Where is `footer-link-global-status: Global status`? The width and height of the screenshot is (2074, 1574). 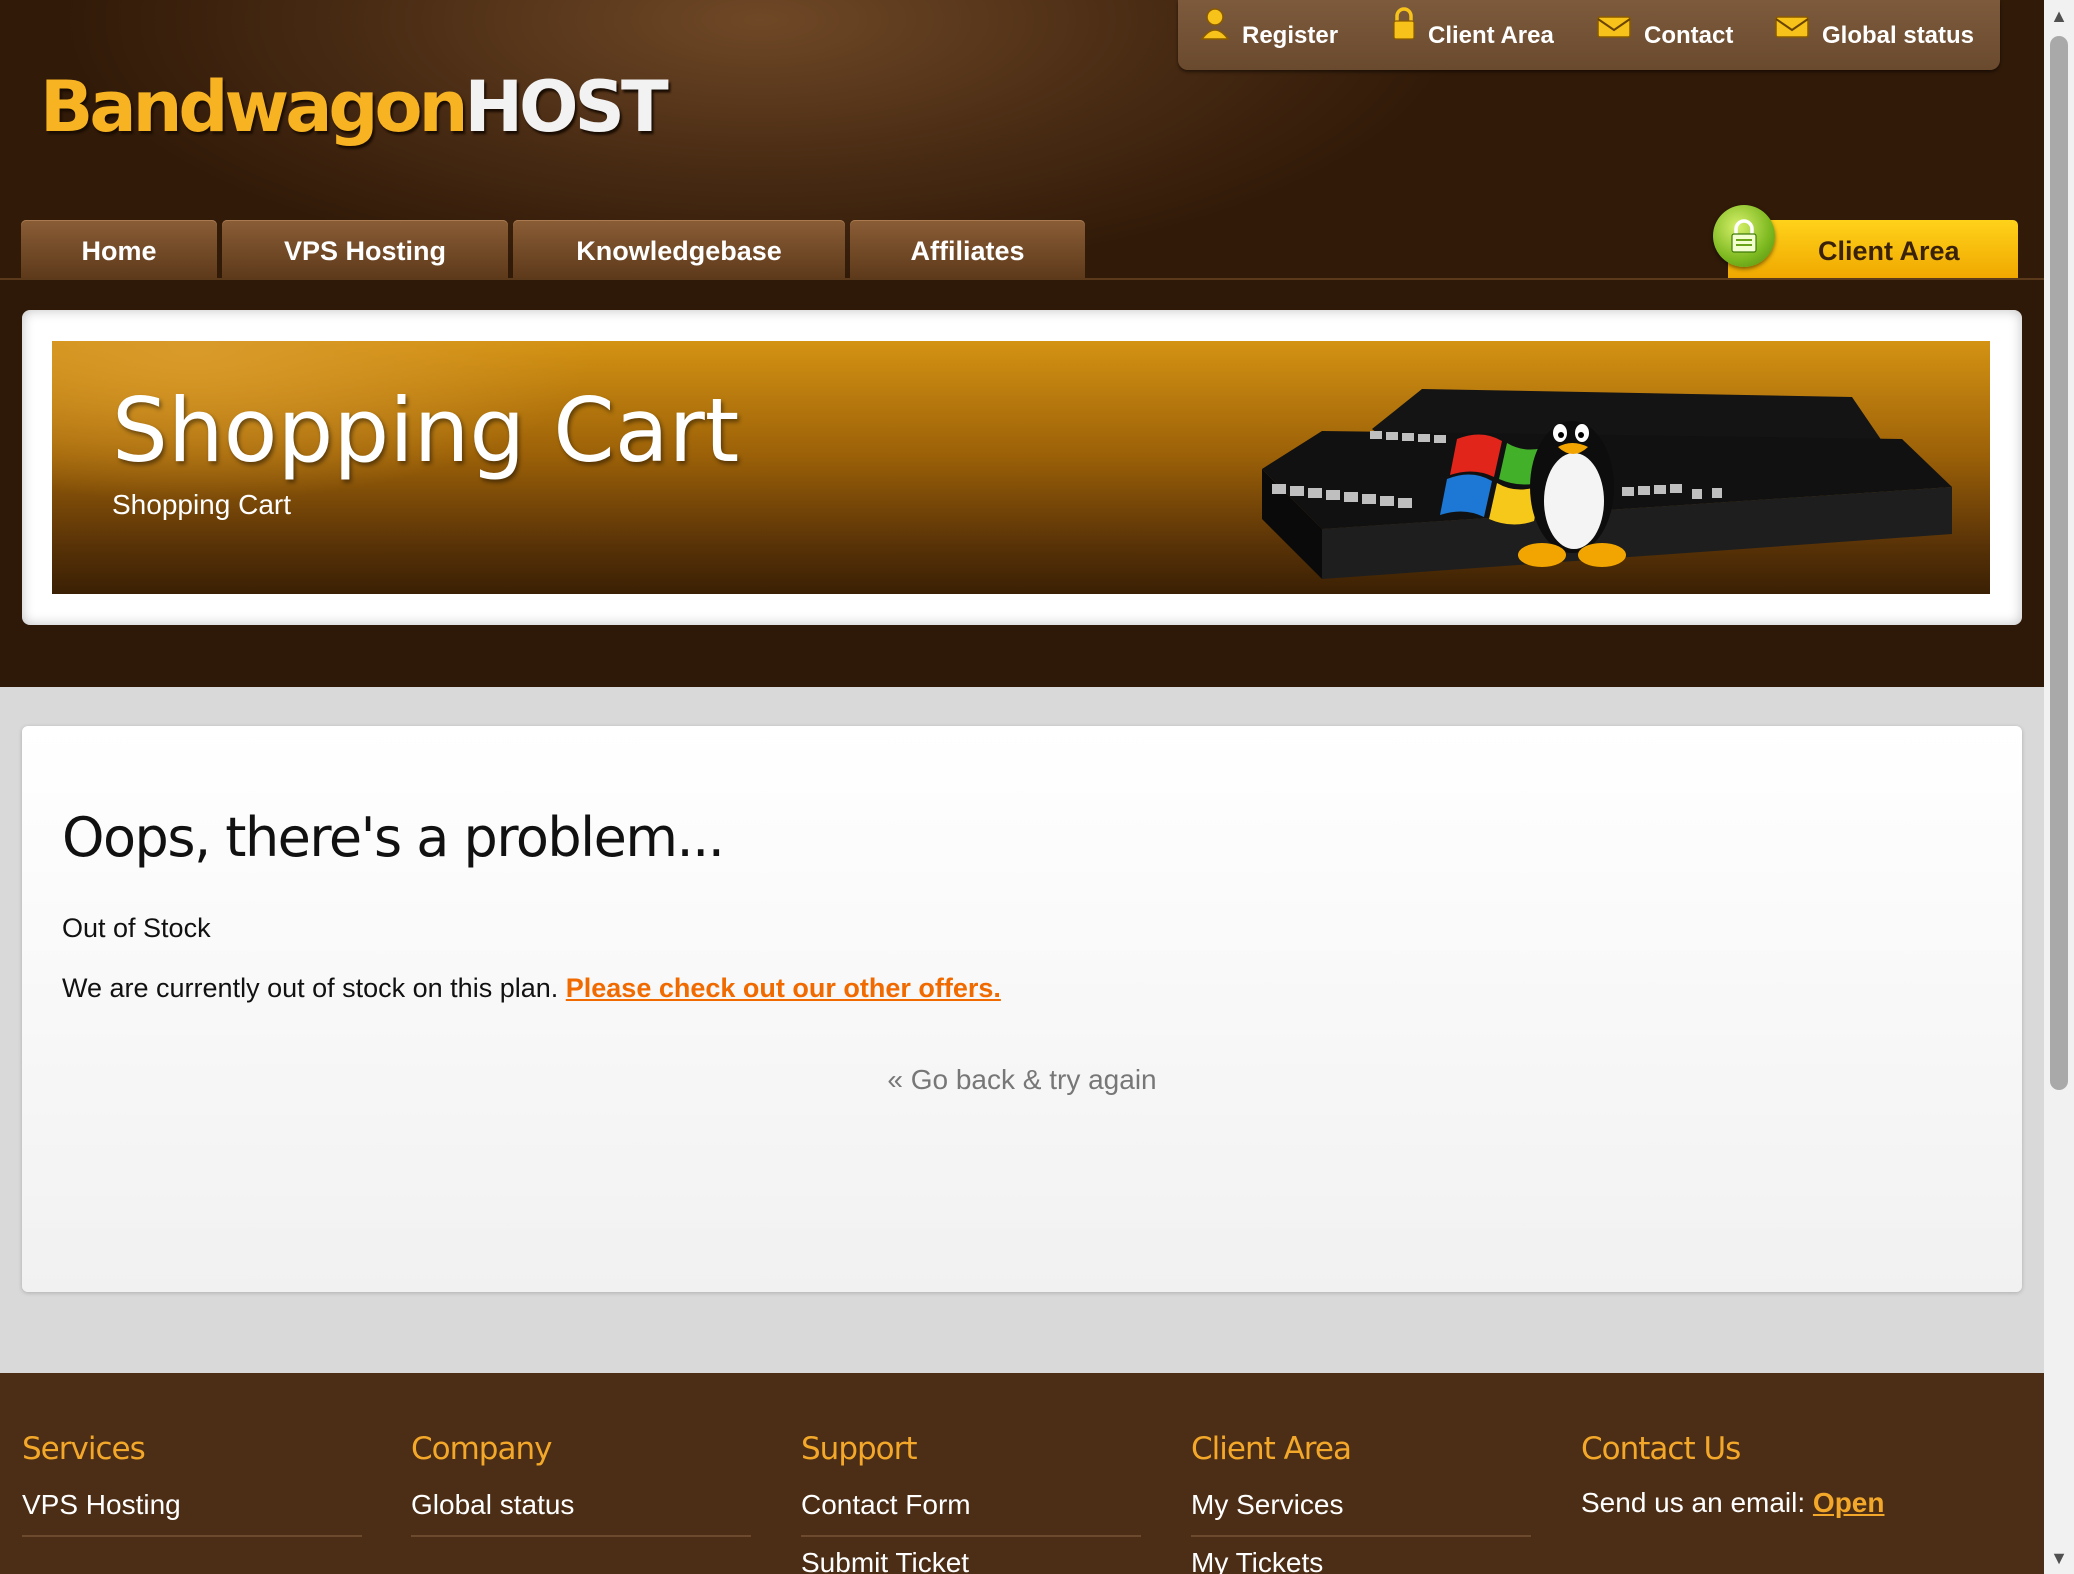 footer-link-global-status: Global status is located at coordinates (581, 1502).